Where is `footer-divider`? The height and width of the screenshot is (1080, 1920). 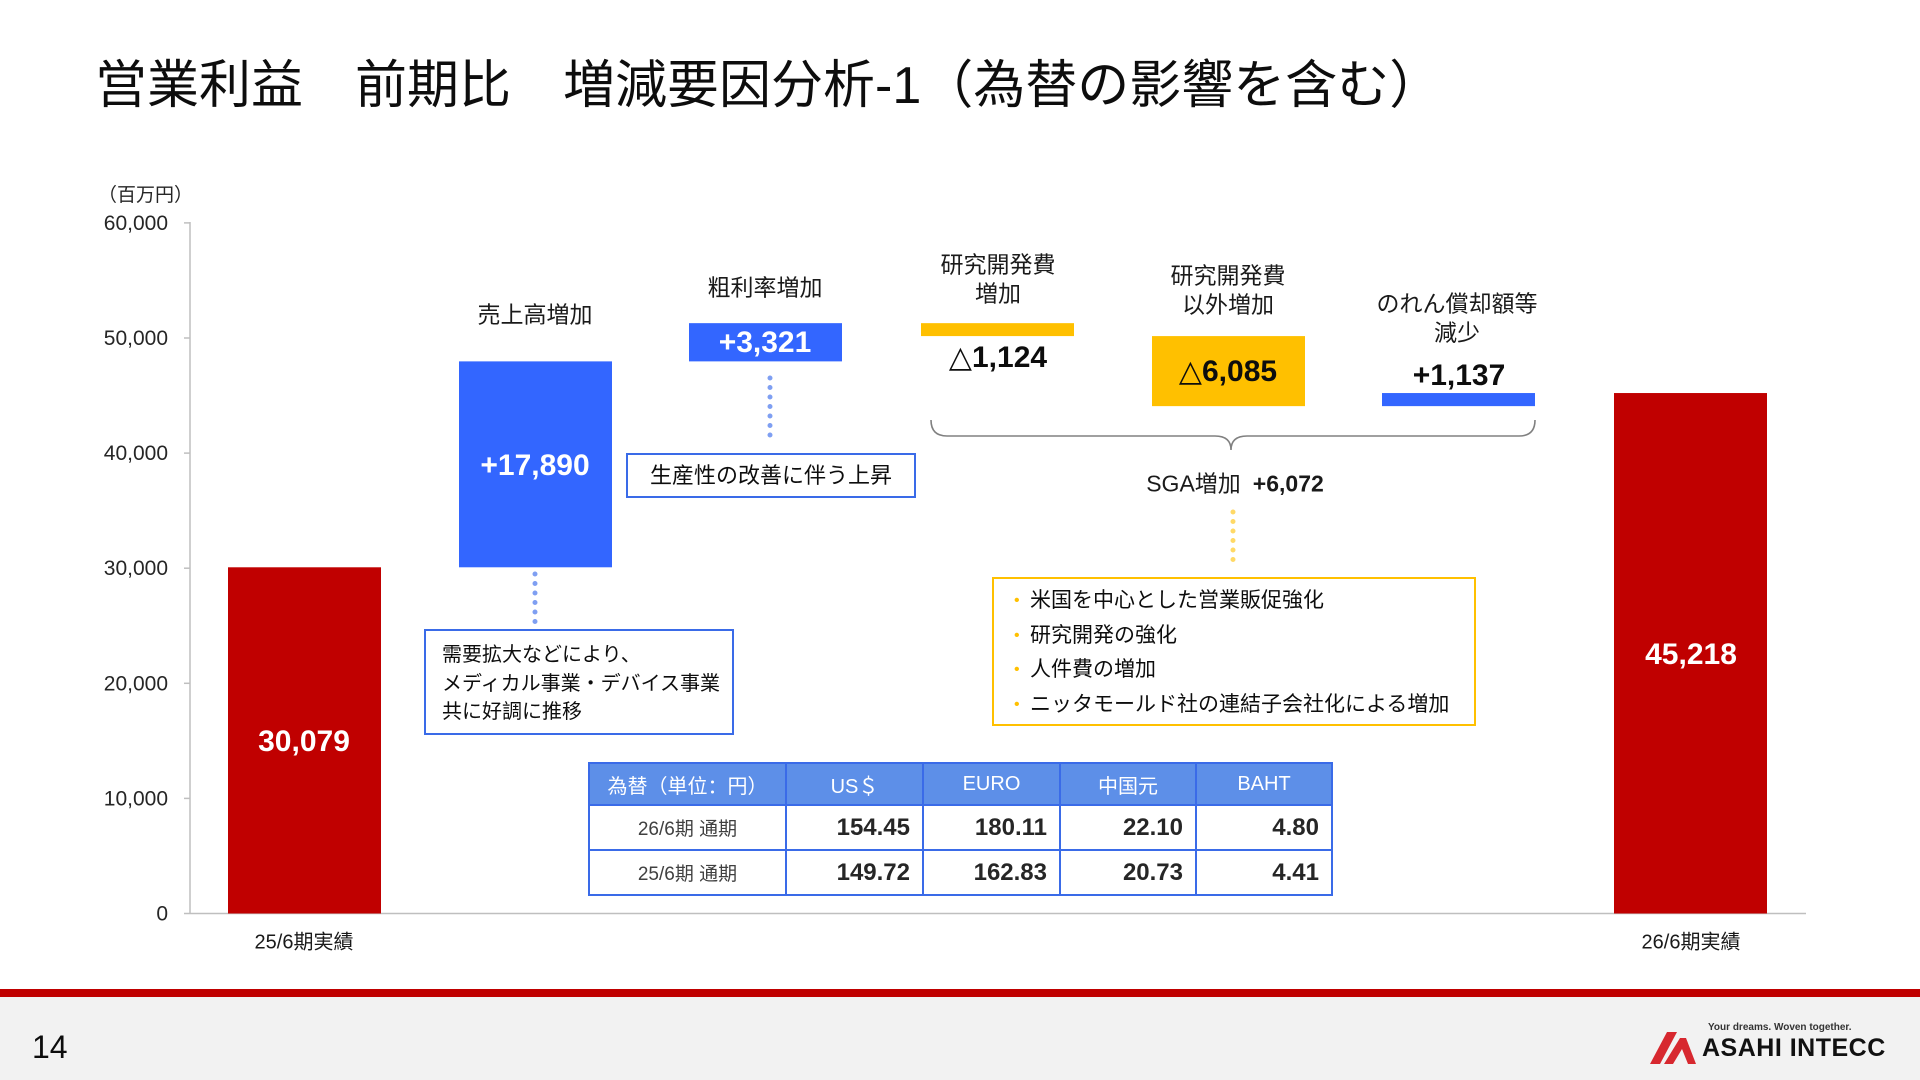 footer-divider is located at coordinates (960, 993).